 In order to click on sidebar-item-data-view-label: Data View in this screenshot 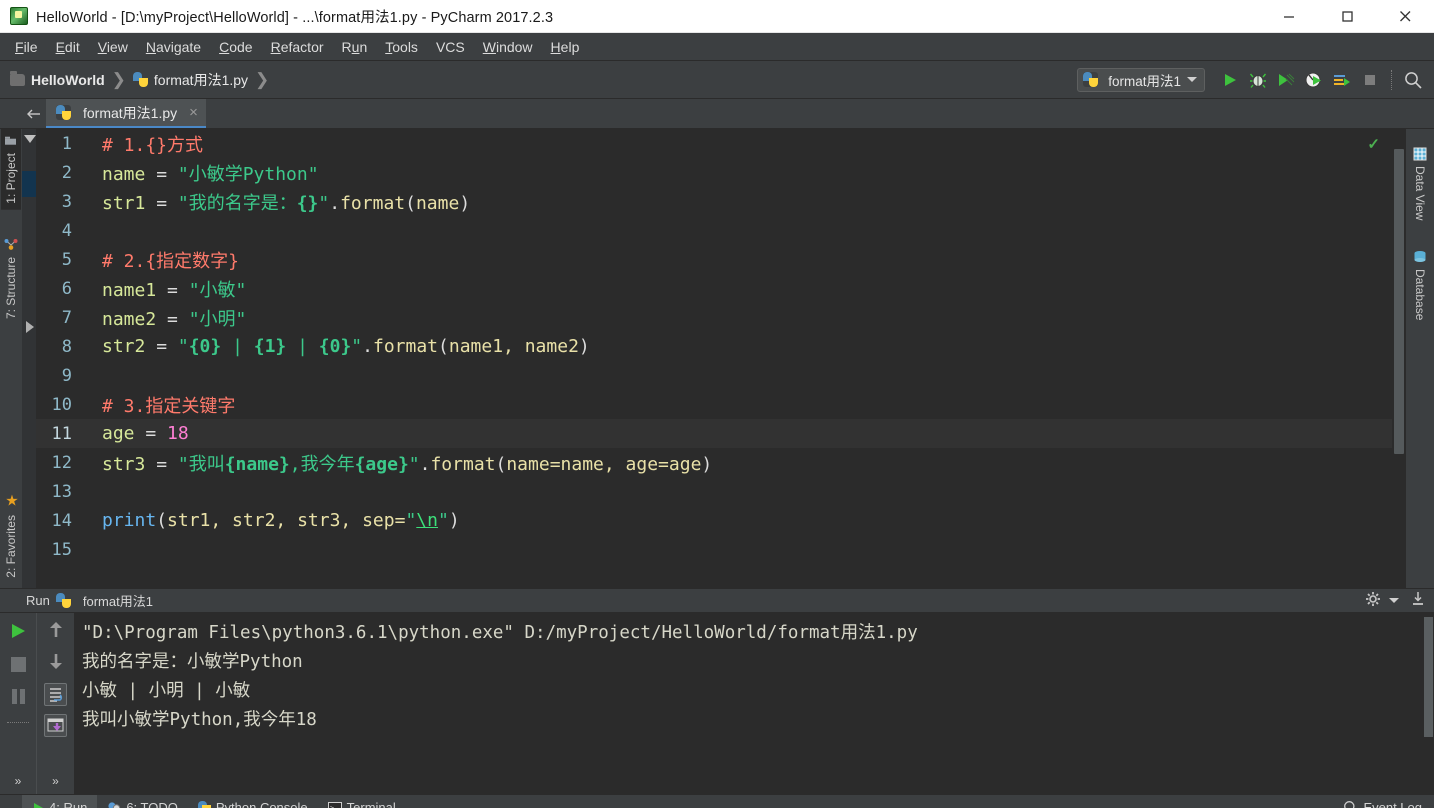, I will do `click(1420, 193)`.